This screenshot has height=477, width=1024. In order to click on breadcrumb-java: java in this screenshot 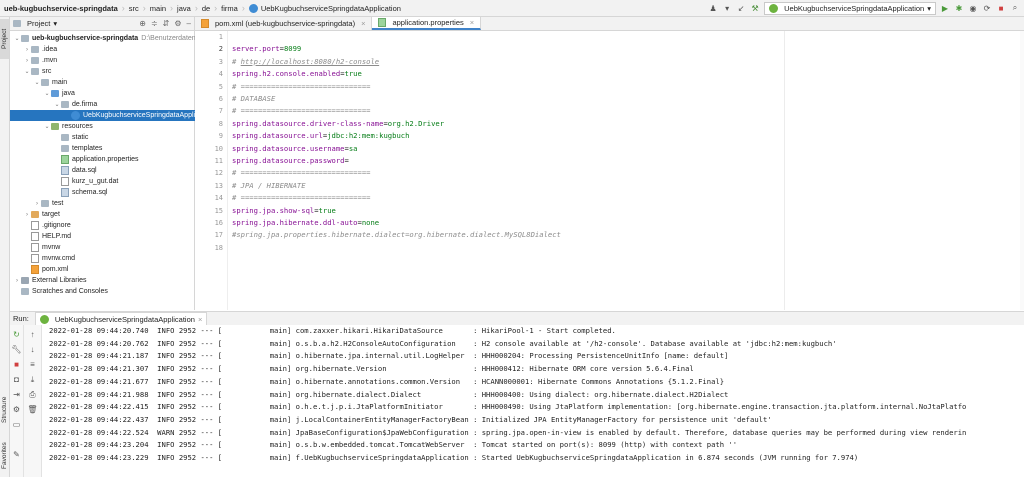, I will do `click(184, 8)`.